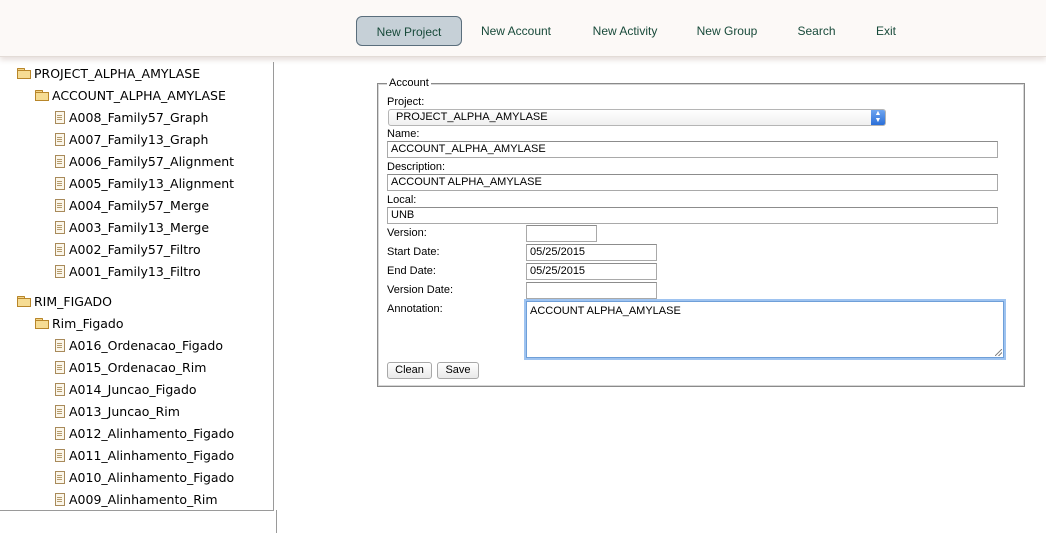 The width and height of the screenshot is (1046, 533). I want to click on tree-node-label: A015_Ordenacao_Rim, so click(138, 367).